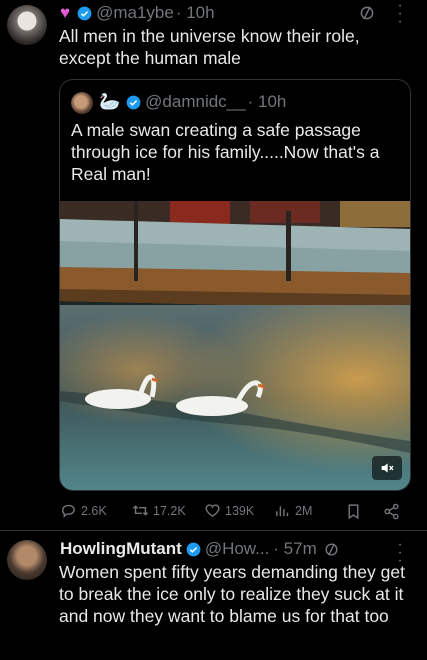 The height and width of the screenshot is (660, 427). Describe the element at coordinates (391, 511) in the screenshot. I see `share-icon` at that location.